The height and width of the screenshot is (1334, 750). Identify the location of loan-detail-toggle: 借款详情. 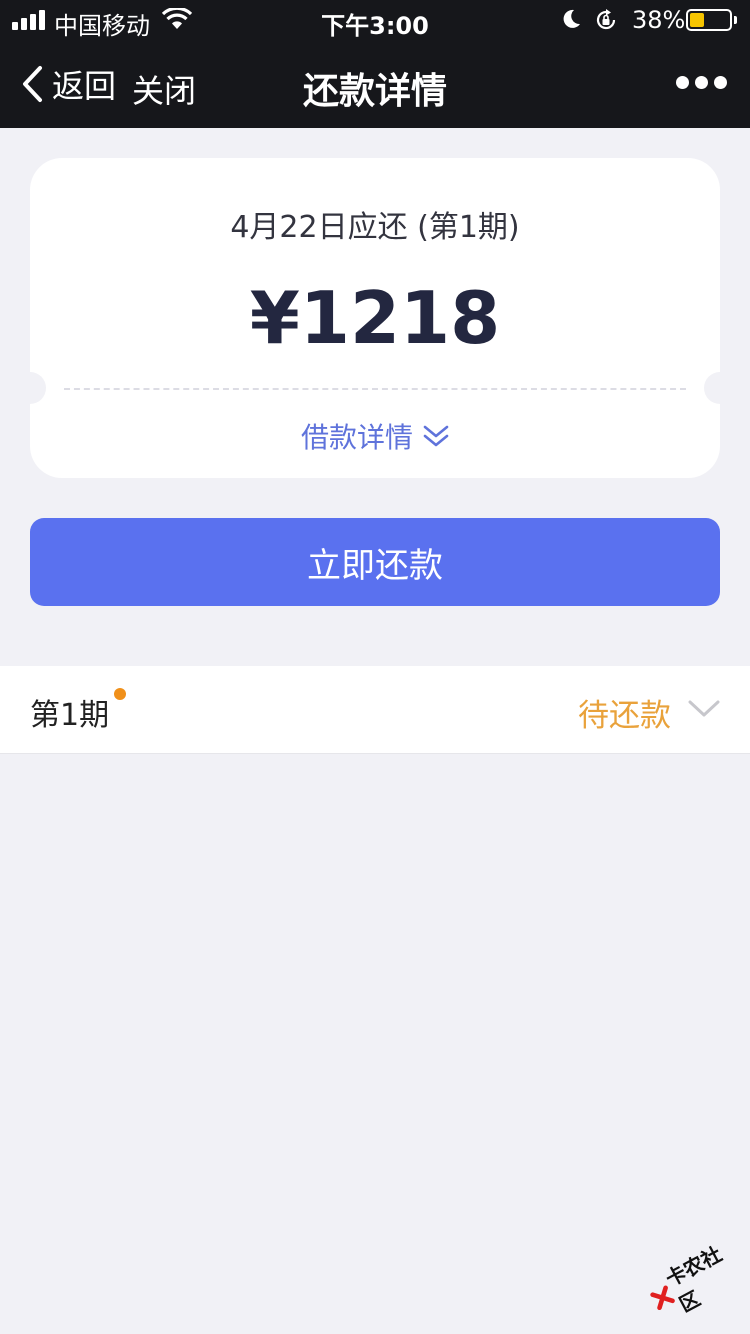
(375, 436).